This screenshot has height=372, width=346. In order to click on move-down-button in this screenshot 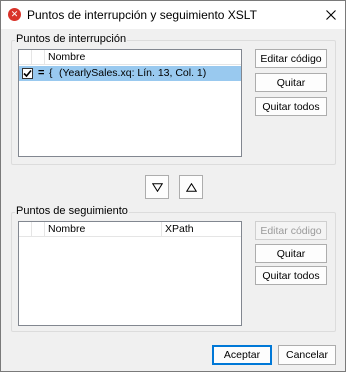, I will do `click(157, 187)`.